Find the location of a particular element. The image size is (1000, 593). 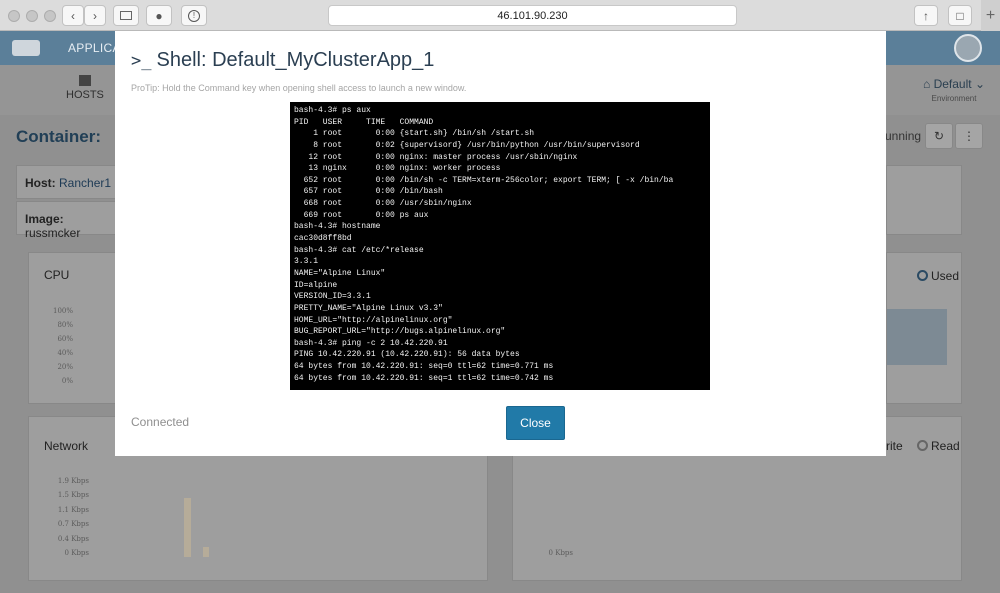

hosts-nav-item: HOSTS is located at coordinates (85, 88).